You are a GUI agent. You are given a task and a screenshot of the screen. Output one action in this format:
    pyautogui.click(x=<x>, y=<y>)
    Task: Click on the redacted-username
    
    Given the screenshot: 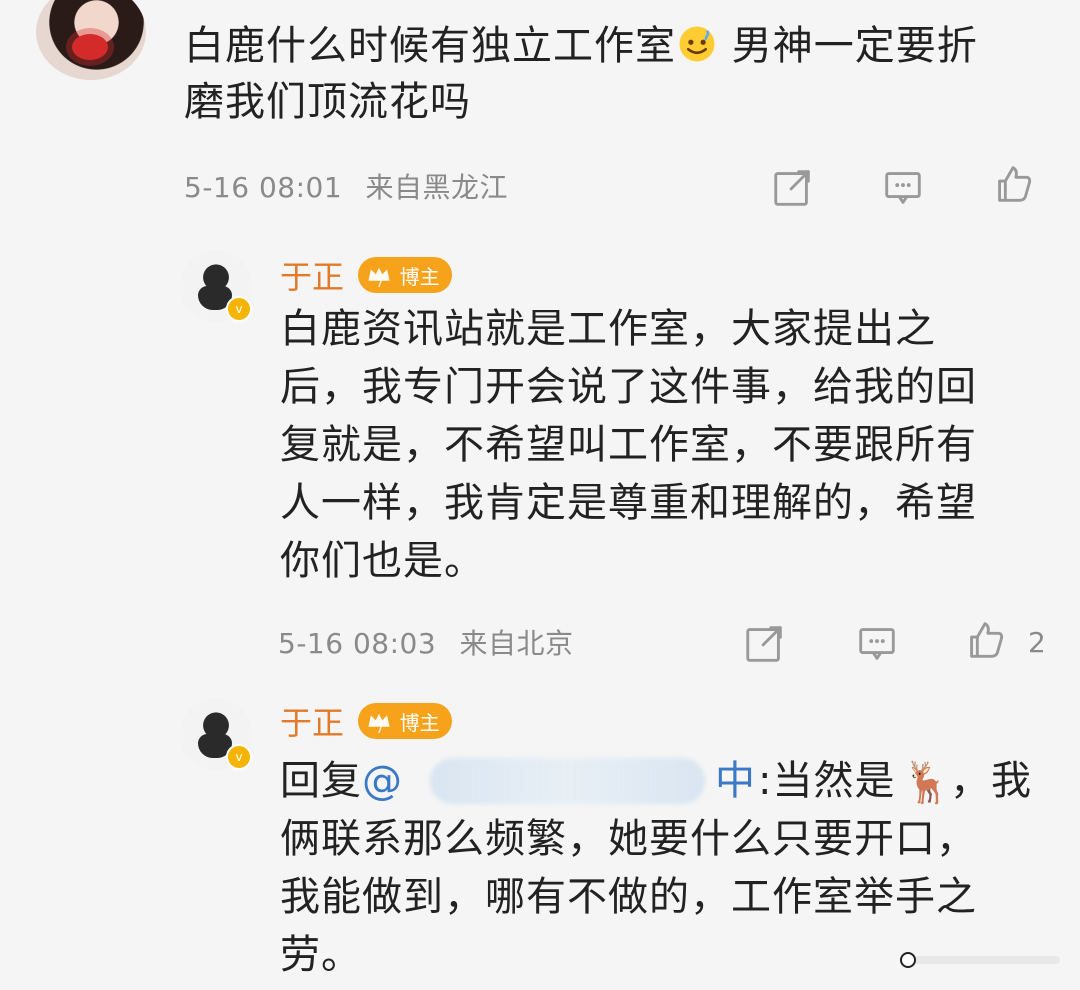 What is the action you would take?
    pyautogui.click(x=567, y=781)
    